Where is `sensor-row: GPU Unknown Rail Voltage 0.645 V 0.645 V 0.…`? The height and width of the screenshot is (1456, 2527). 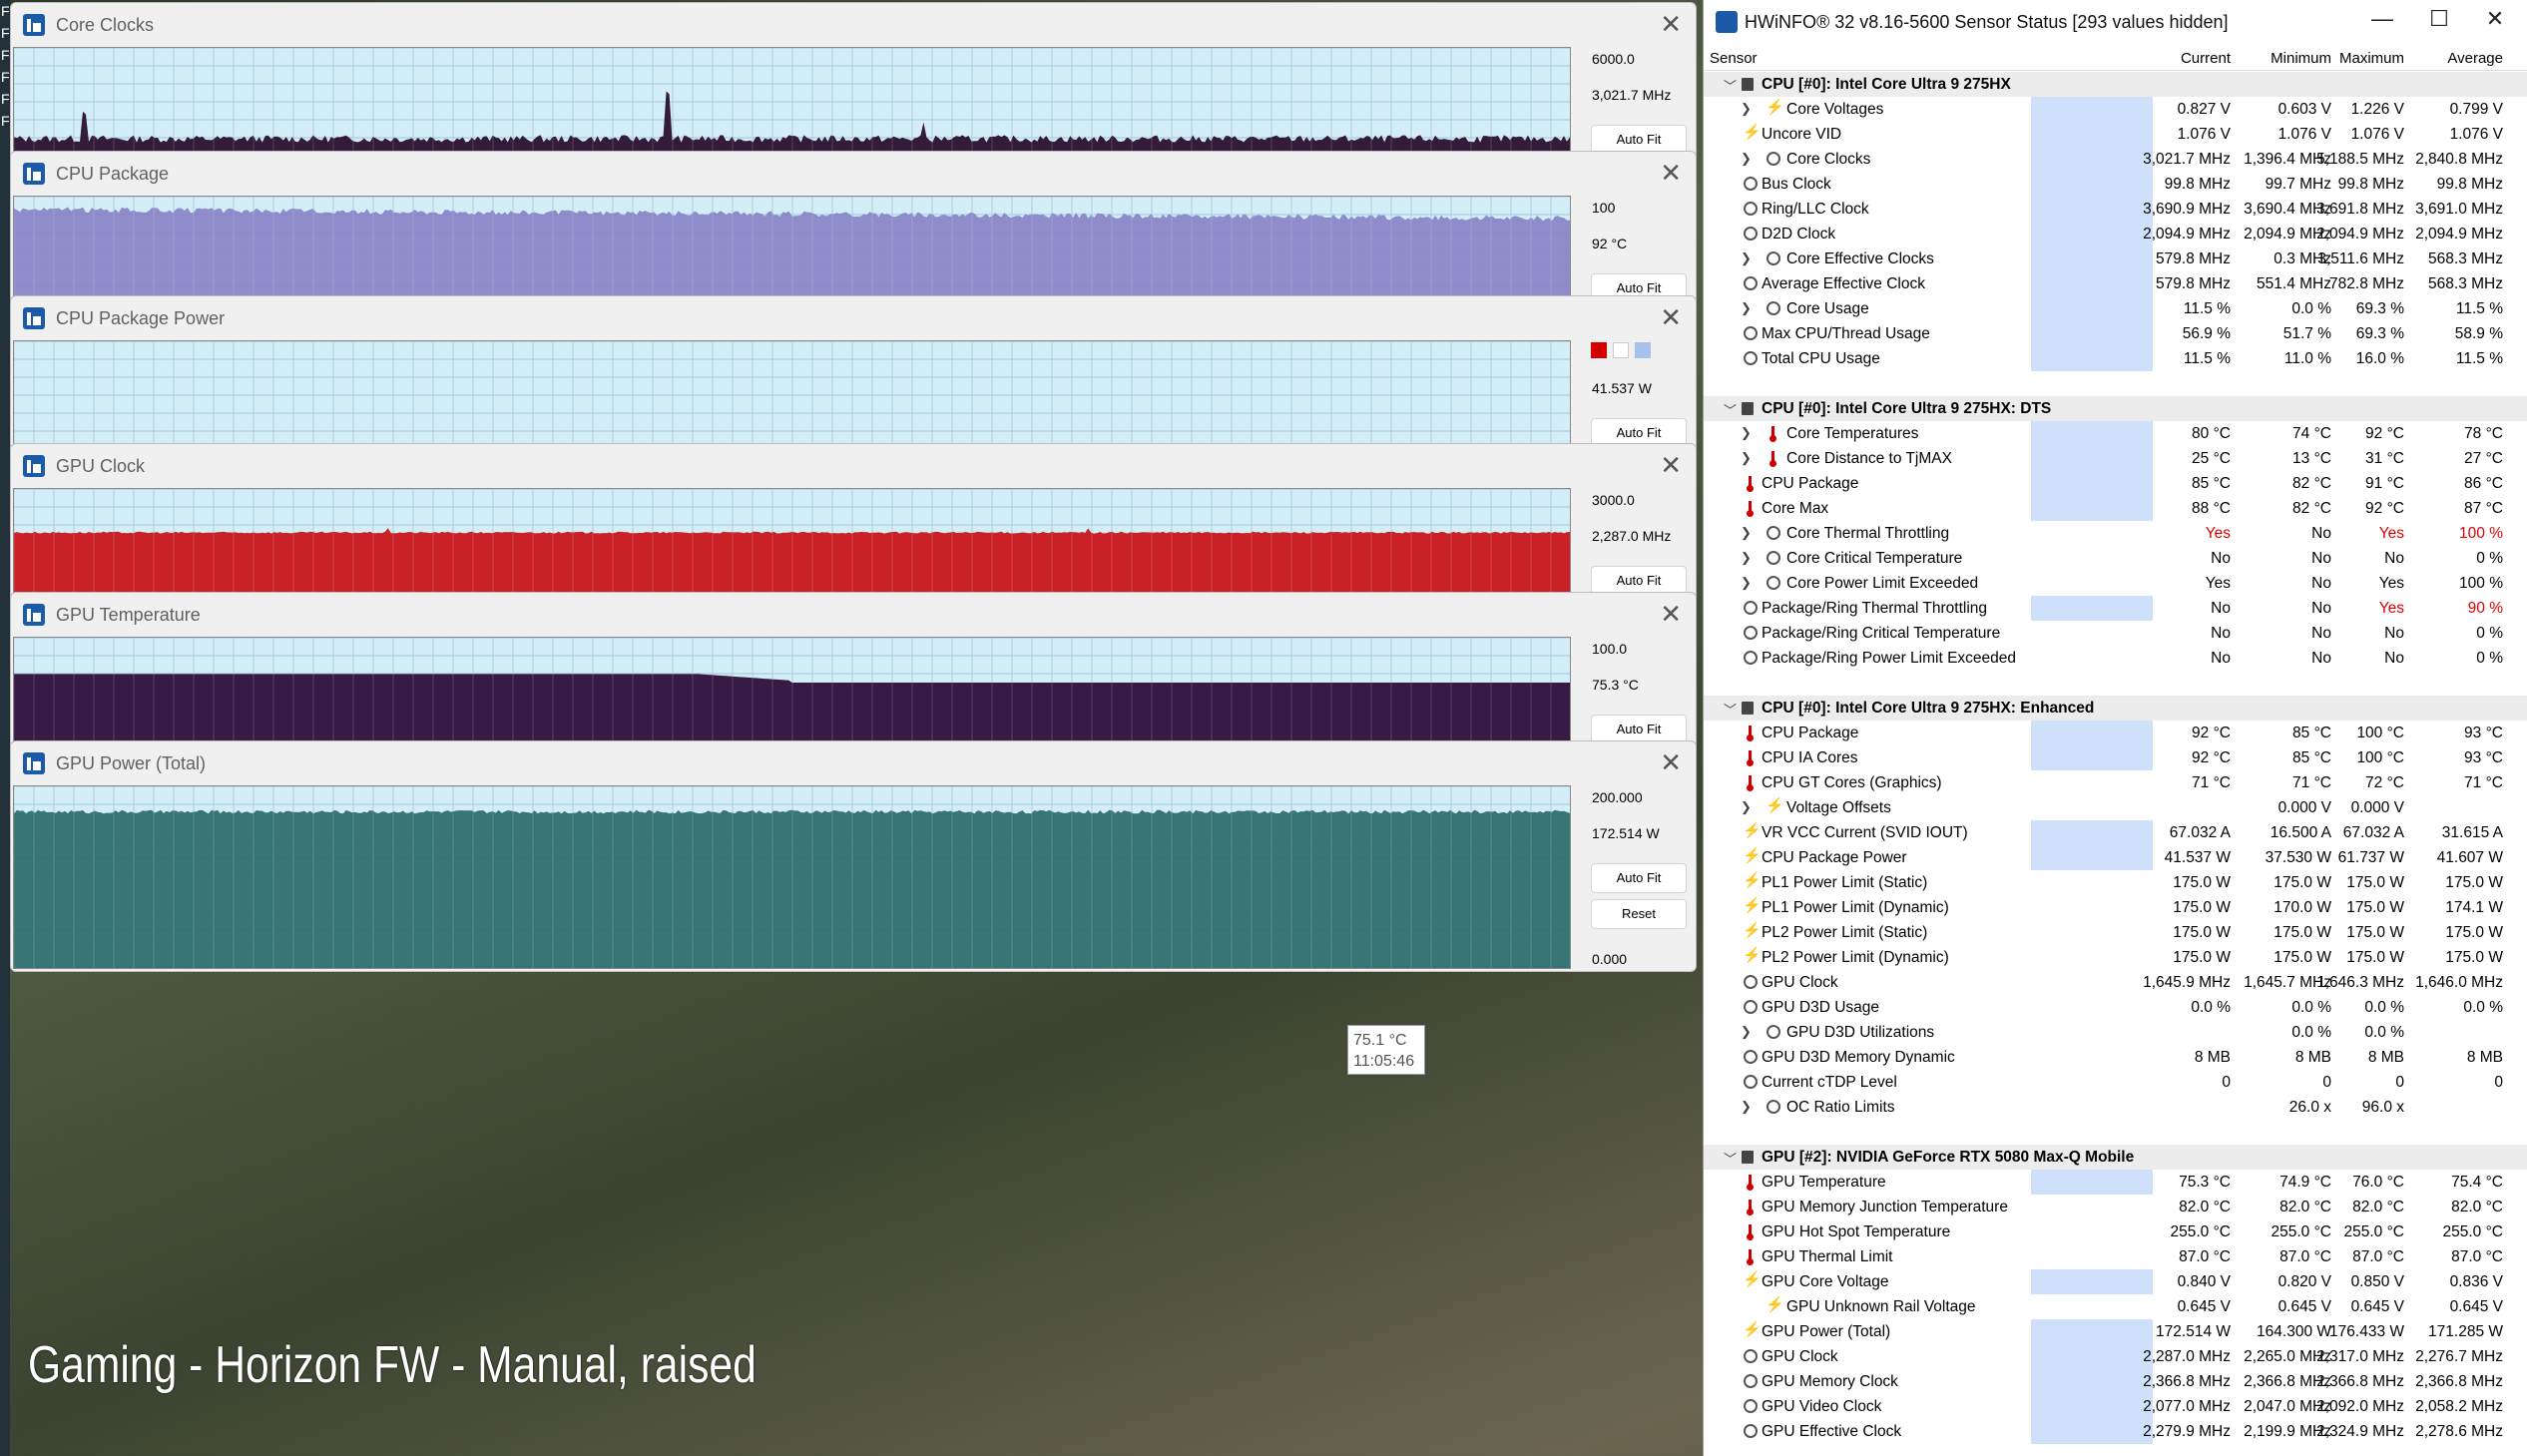
sensor-row: GPU Unknown Rail Voltage 0.645 V 0.645 V 0.… is located at coordinates (2116, 1306).